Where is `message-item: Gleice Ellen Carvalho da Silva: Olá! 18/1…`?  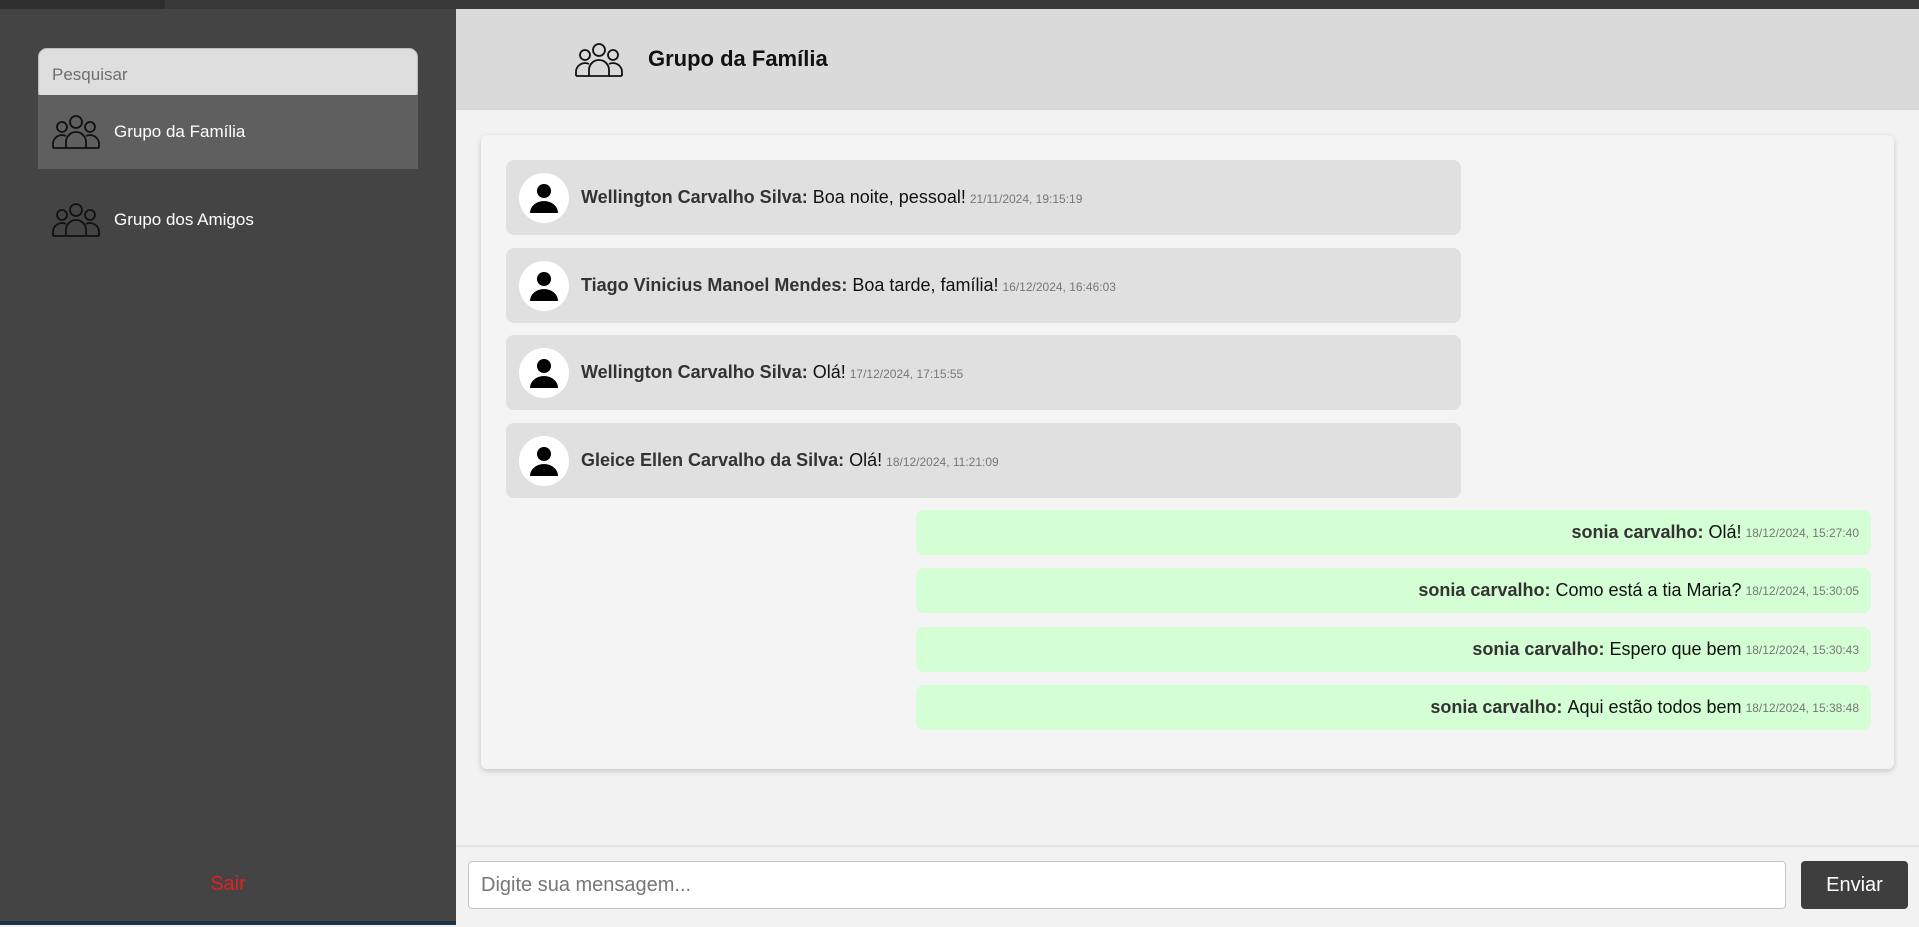
message-item: Gleice Ellen Carvalho da Silva: Olá! 18/1… is located at coordinates (983, 460).